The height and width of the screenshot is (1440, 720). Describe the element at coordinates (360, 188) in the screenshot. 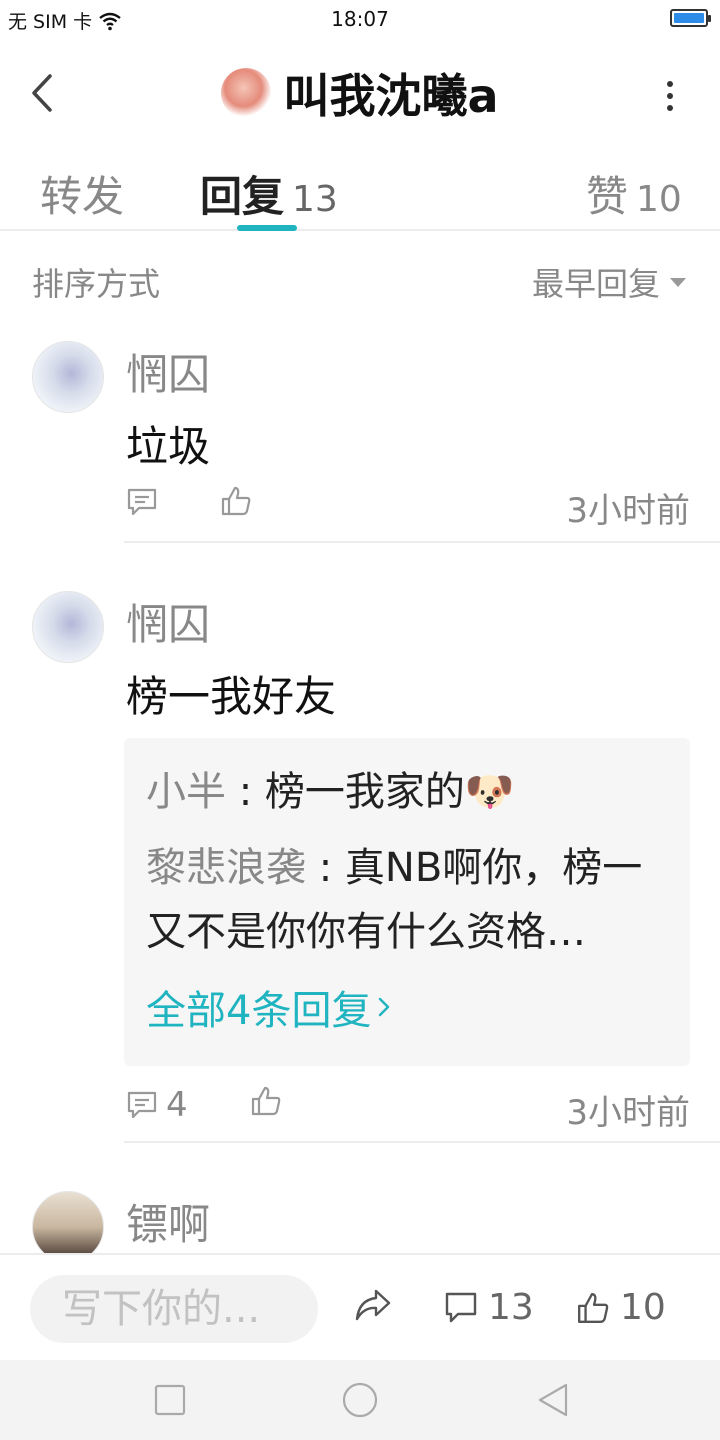

I see `tab-bar: 转发 回复 13 赞 10` at that location.